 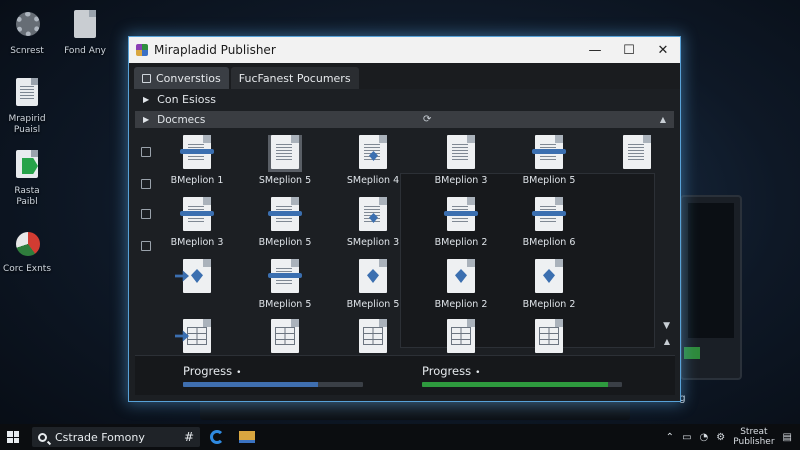 What do you see at coordinates (404, 50) in the screenshot?
I see `title-bar: Mirapladid Publisher — ☐ ✕` at bounding box center [404, 50].